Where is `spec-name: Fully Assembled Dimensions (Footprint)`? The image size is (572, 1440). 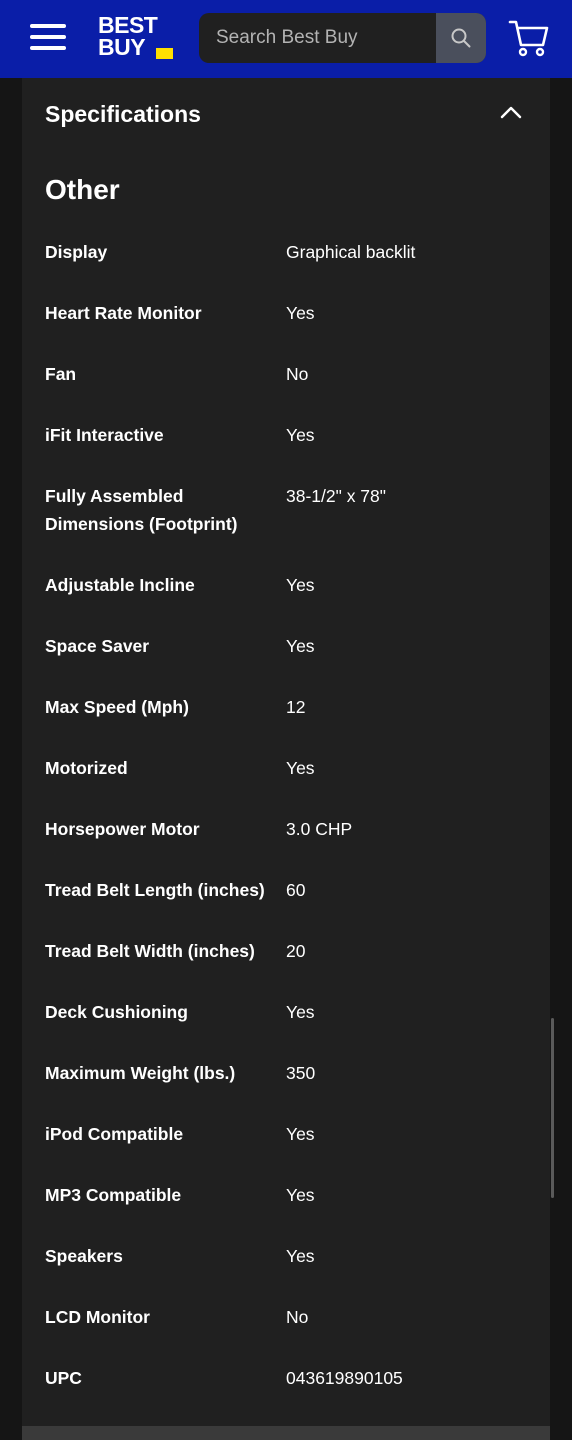
spec-name: Fully Assembled Dimensions (Footprint) is located at coordinates (141, 510).